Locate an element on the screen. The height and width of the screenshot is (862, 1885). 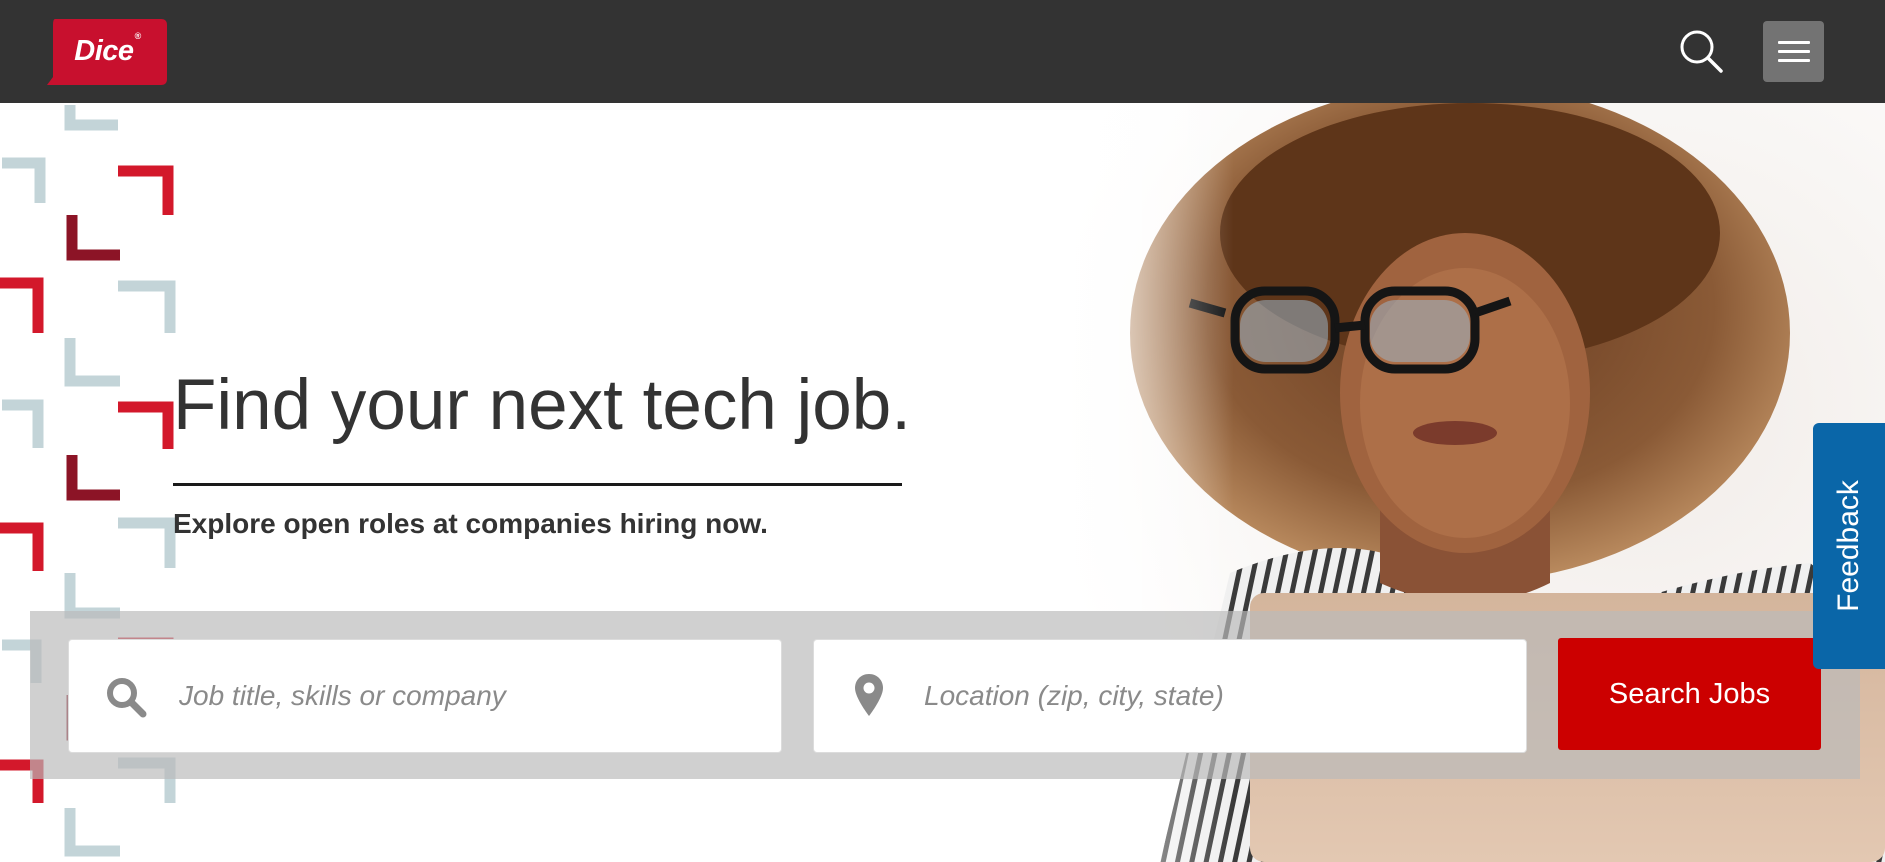
search-jobs-button: Search Jobs is located at coordinates (1689, 694).